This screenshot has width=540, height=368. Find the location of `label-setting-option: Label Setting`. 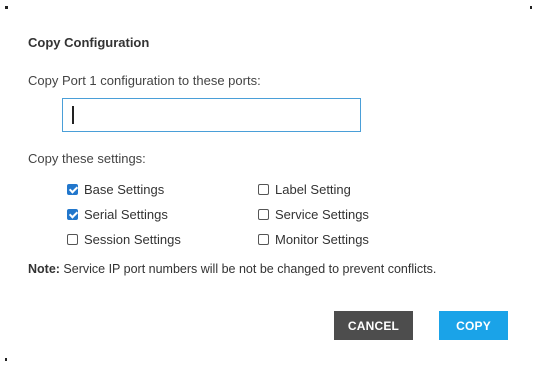

label-setting-option: Label Setting is located at coordinates (304, 189).